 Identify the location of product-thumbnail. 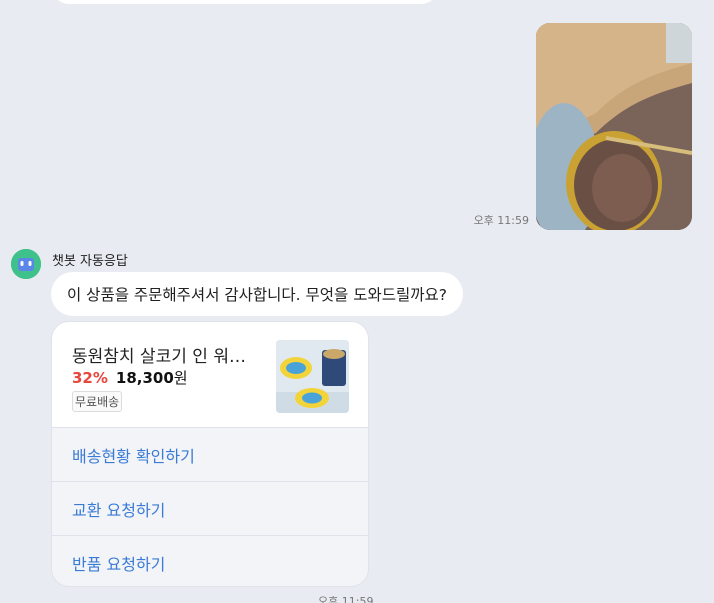
(312, 376).